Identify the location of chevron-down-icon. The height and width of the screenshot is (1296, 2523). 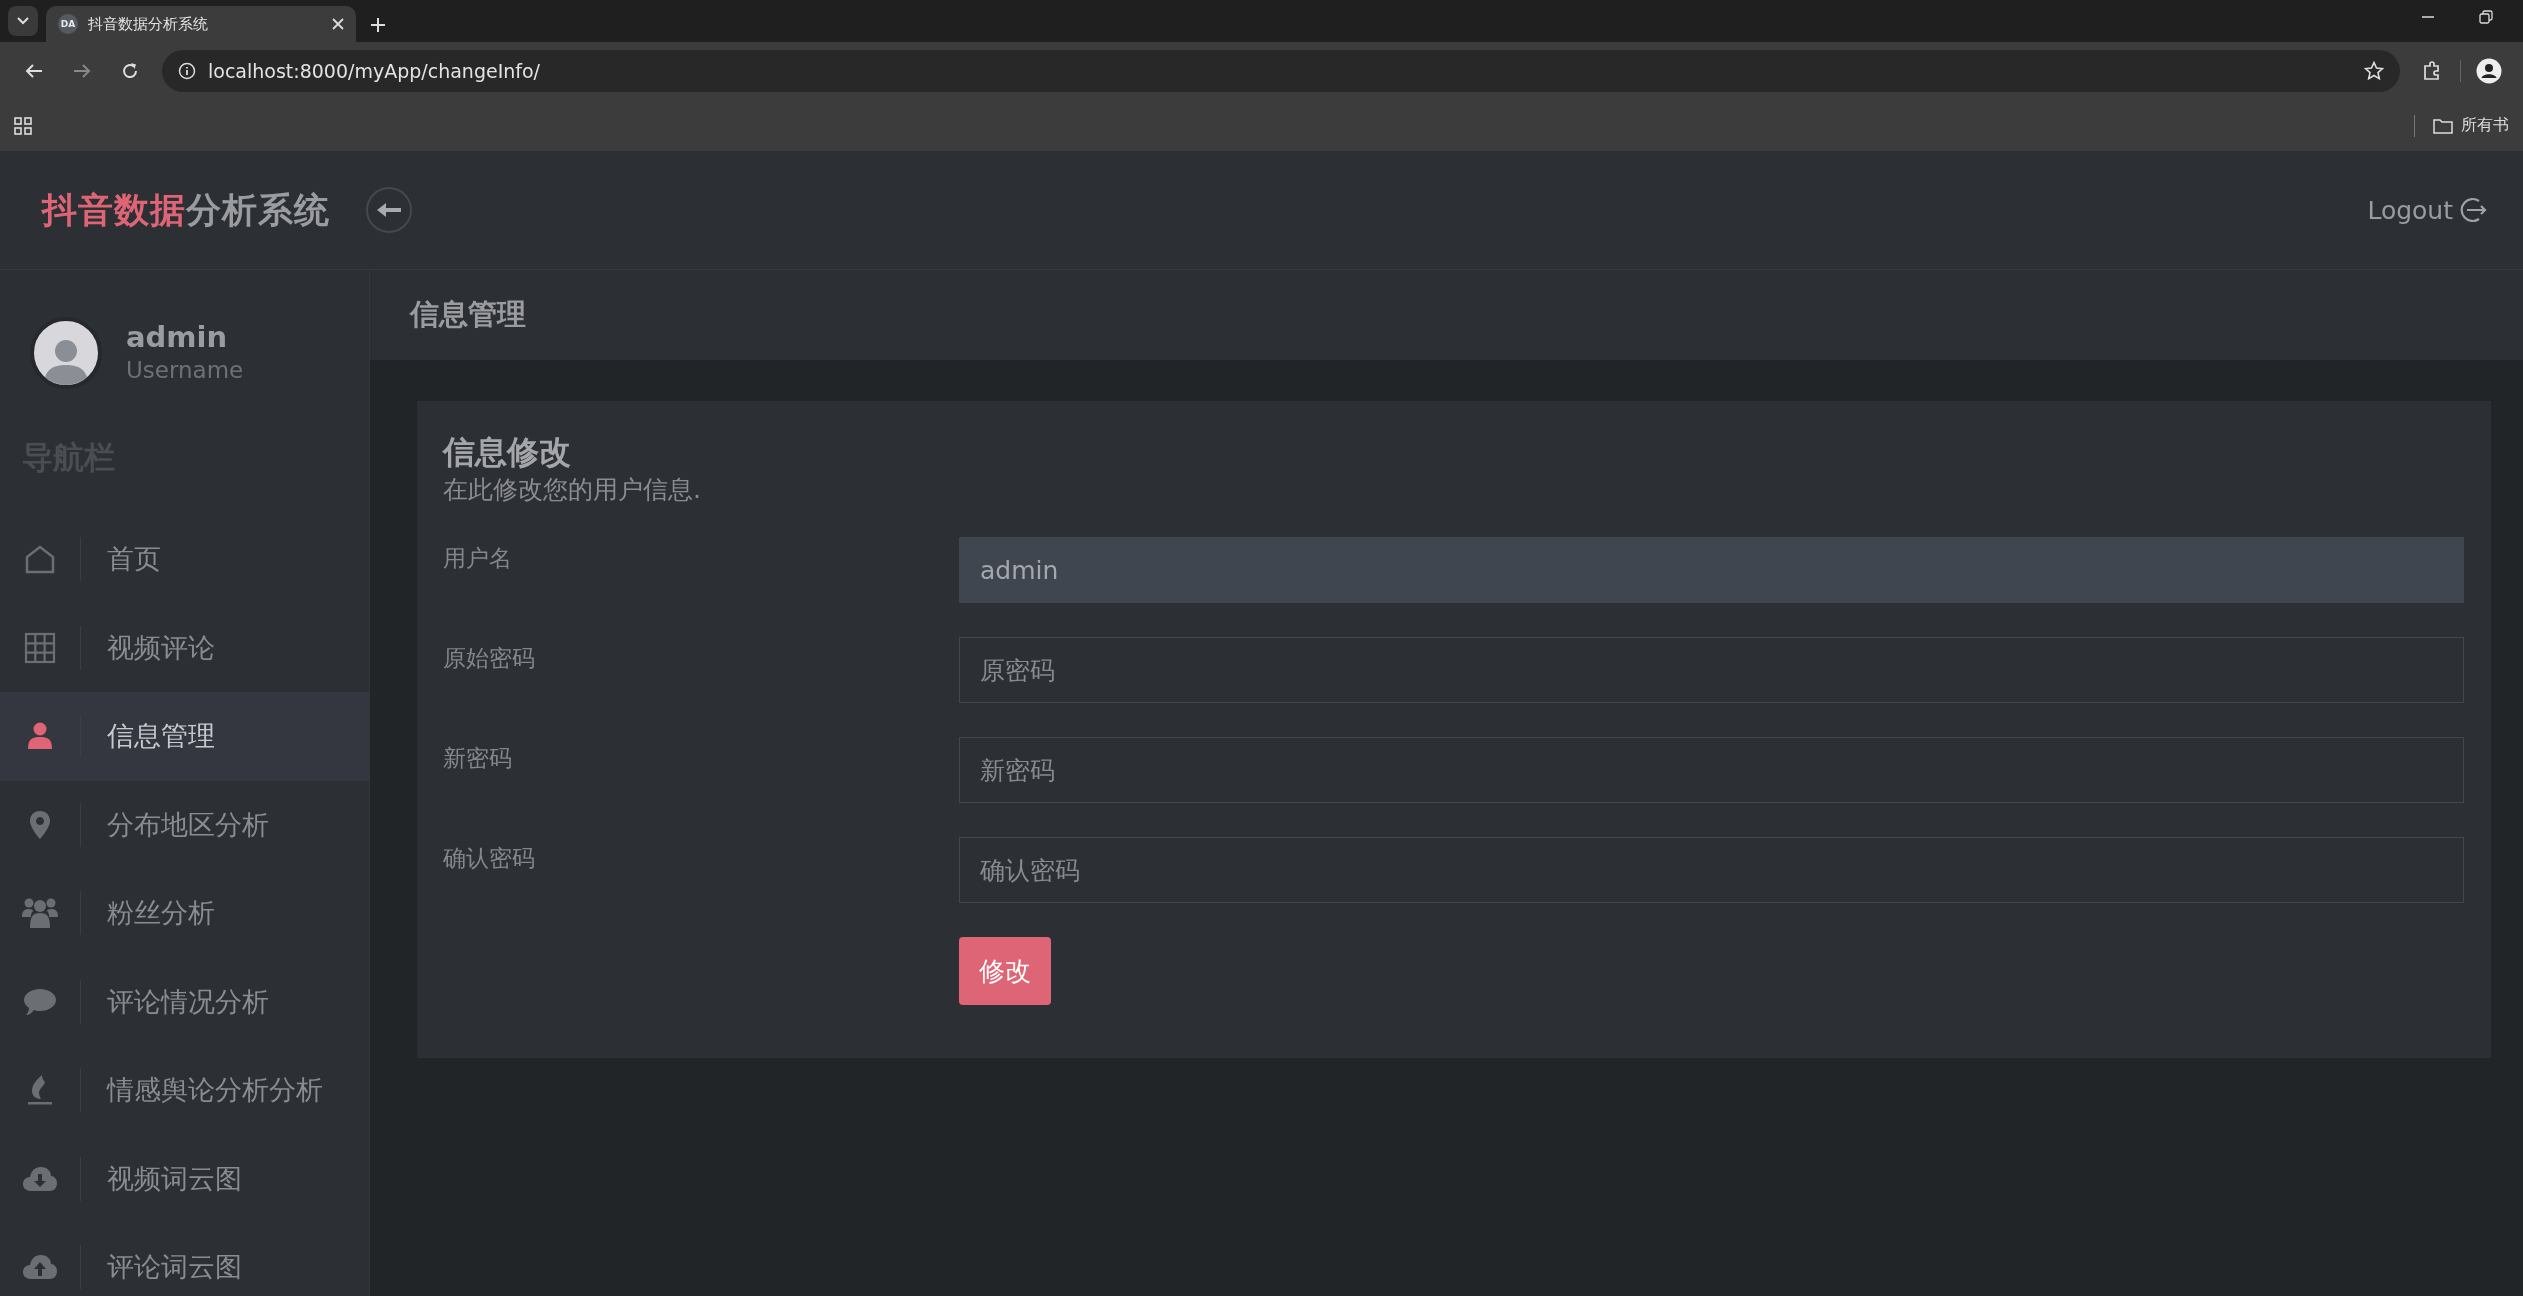
(23, 21).